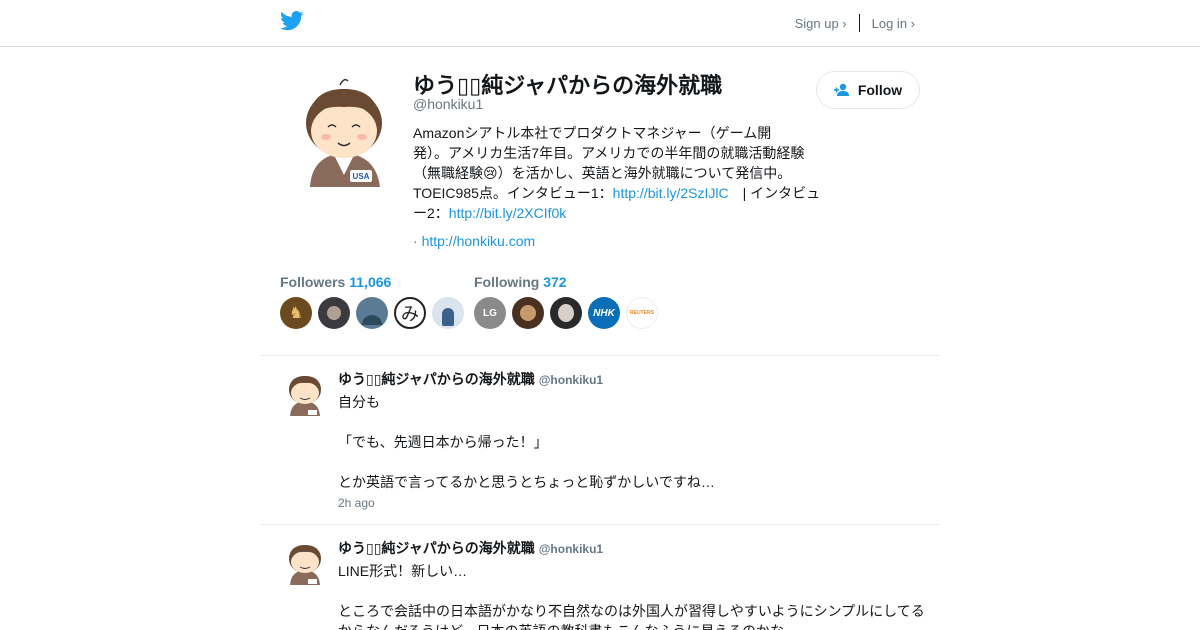  Describe the element at coordinates (609, 153) in the screenshot. I see `bio-line: 発）。アメリカ生活7年目。アメリカでの半年間の就職活動経験` at that location.